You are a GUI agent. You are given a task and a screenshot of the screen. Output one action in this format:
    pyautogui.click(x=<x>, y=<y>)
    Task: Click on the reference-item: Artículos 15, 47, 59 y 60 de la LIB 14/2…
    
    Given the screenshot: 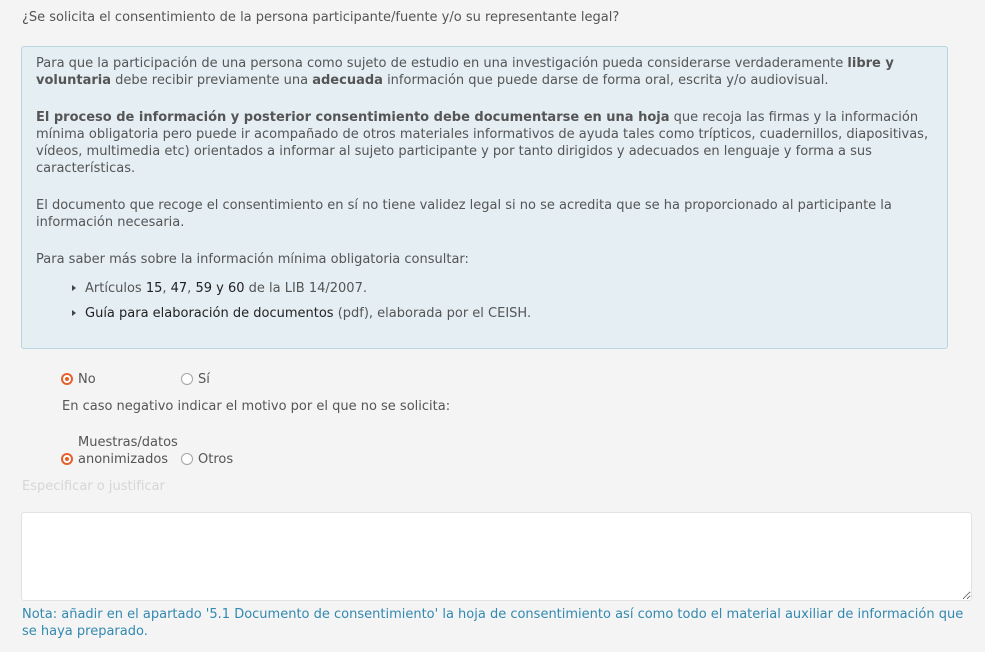 What is the action you would take?
    pyautogui.click(x=504, y=288)
    